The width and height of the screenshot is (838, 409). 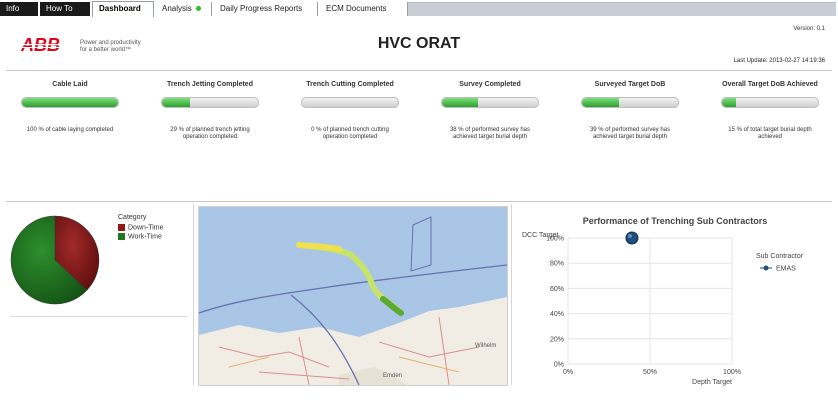 What do you see at coordinates (675, 221) in the screenshot?
I see `chart-title: Performance of Trenching Sub Contractors` at bounding box center [675, 221].